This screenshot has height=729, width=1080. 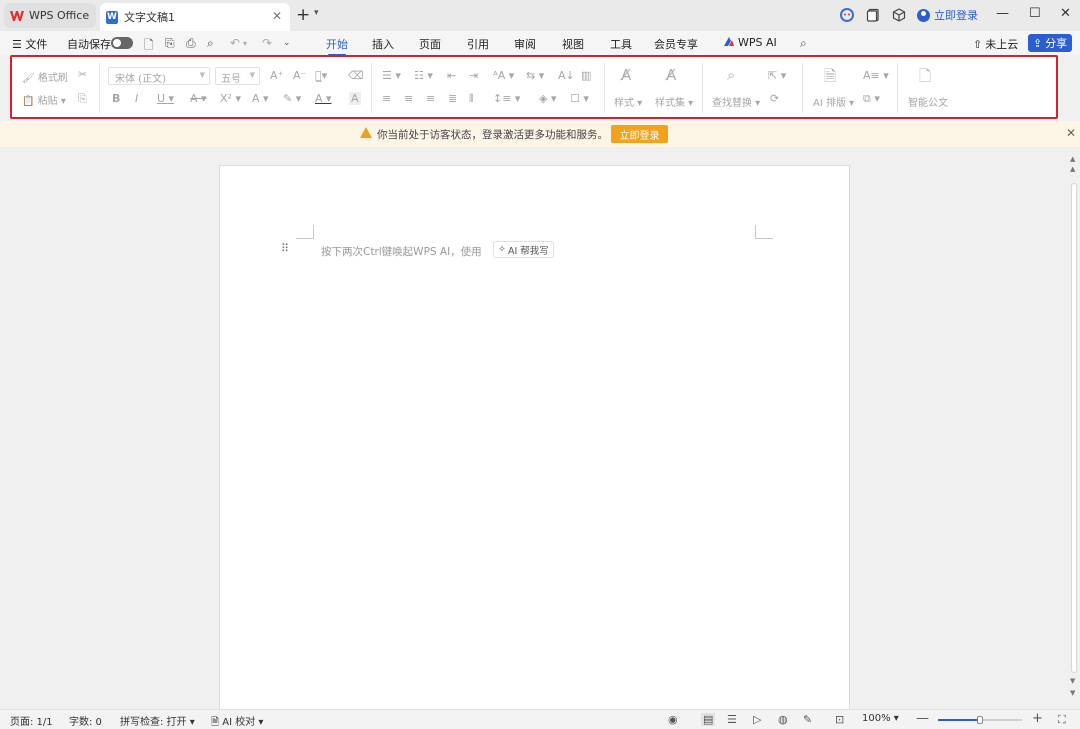 I want to click on maximize-icon: ☐, so click(x=1035, y=13).